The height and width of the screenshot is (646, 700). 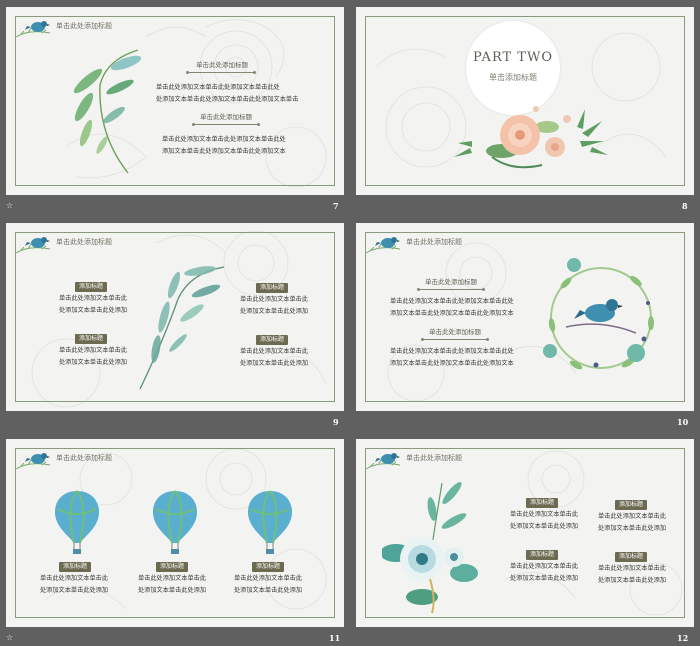 I want to click on slide-number: 7, so click(x=336, y=206).